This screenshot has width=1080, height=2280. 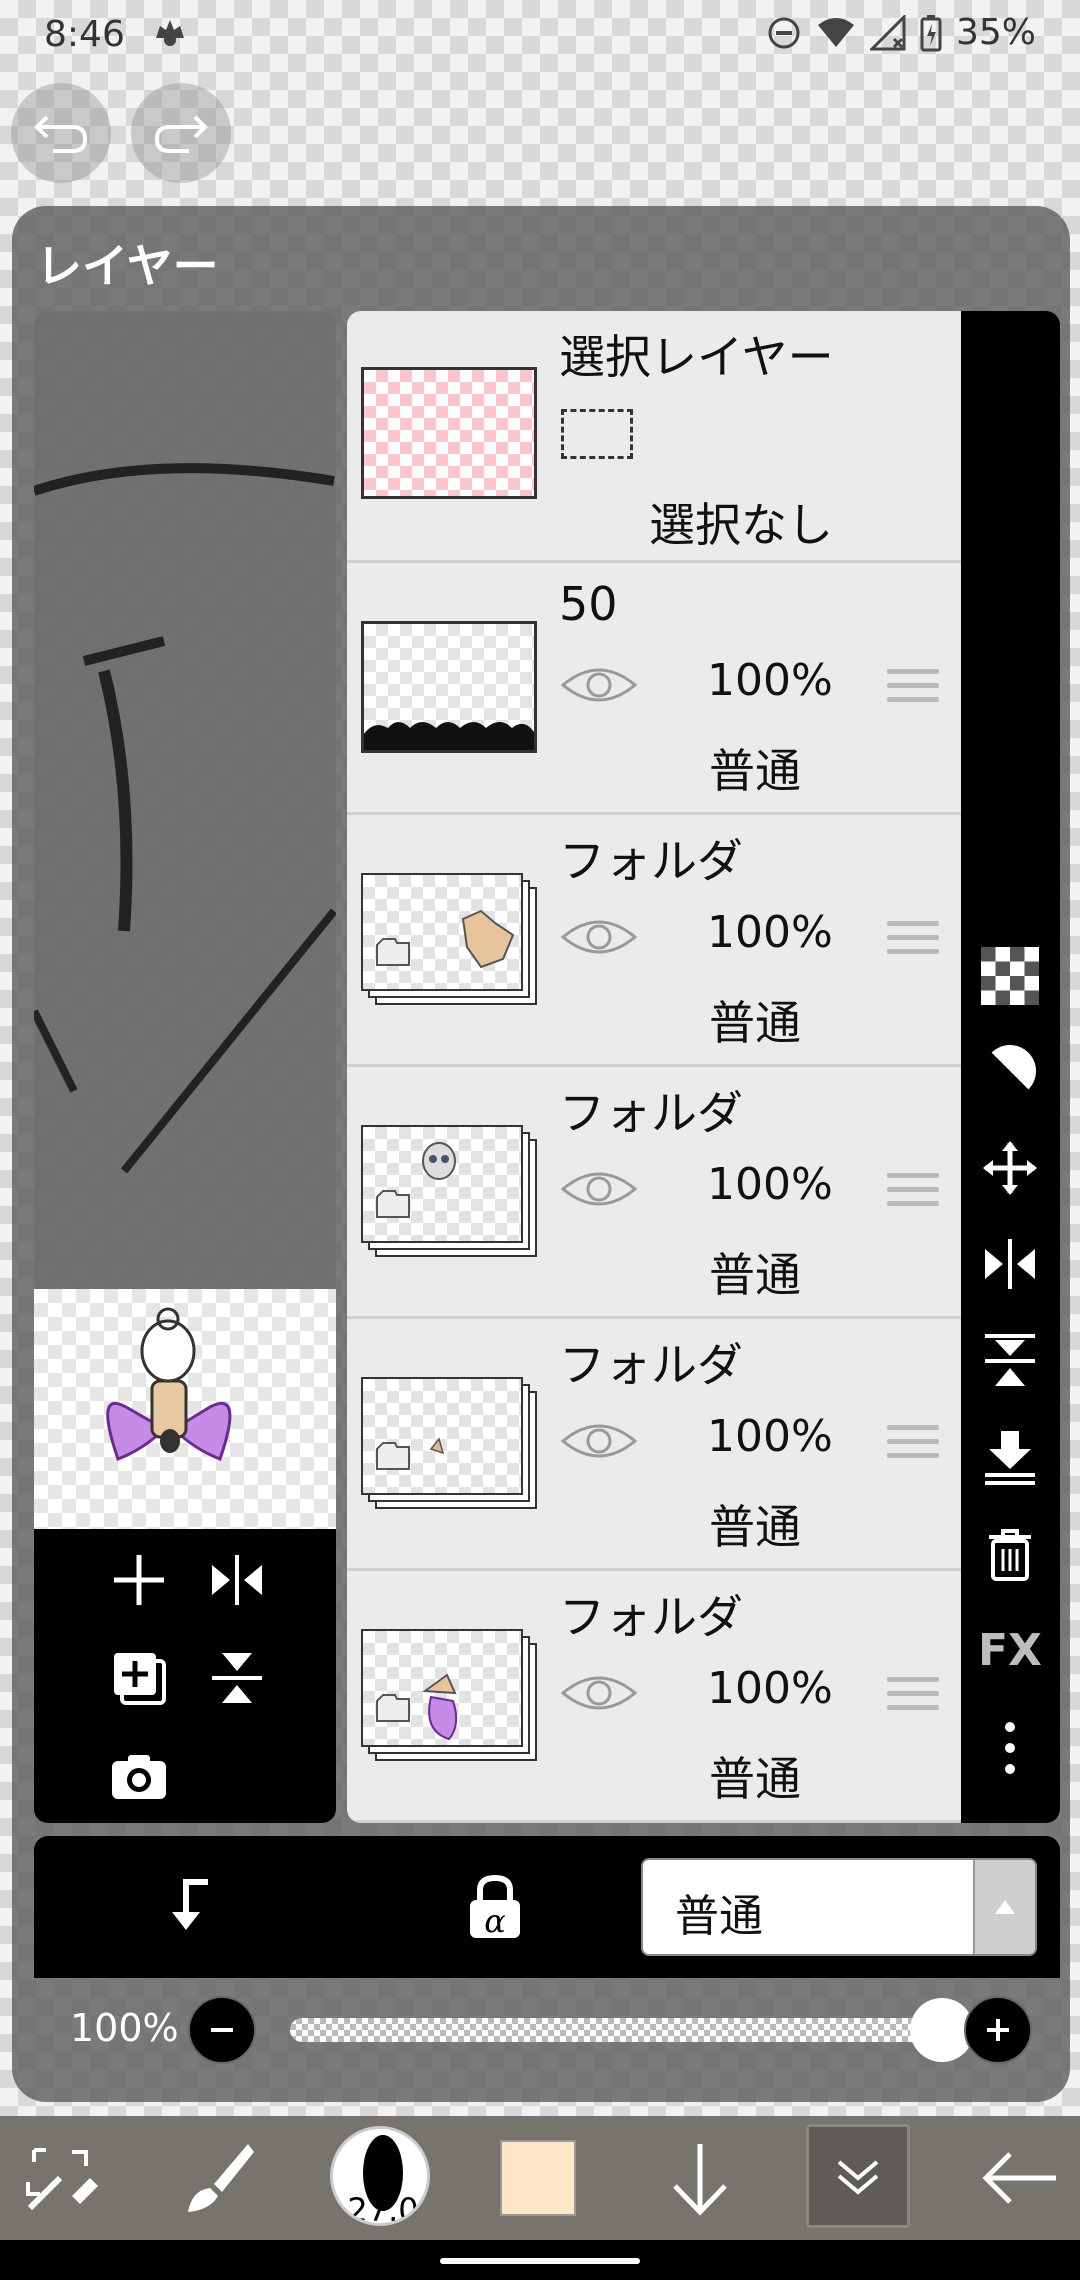 I want to click on selection-layer-row: 選択レイヤー 選択なし, so click(x=654, y=437).